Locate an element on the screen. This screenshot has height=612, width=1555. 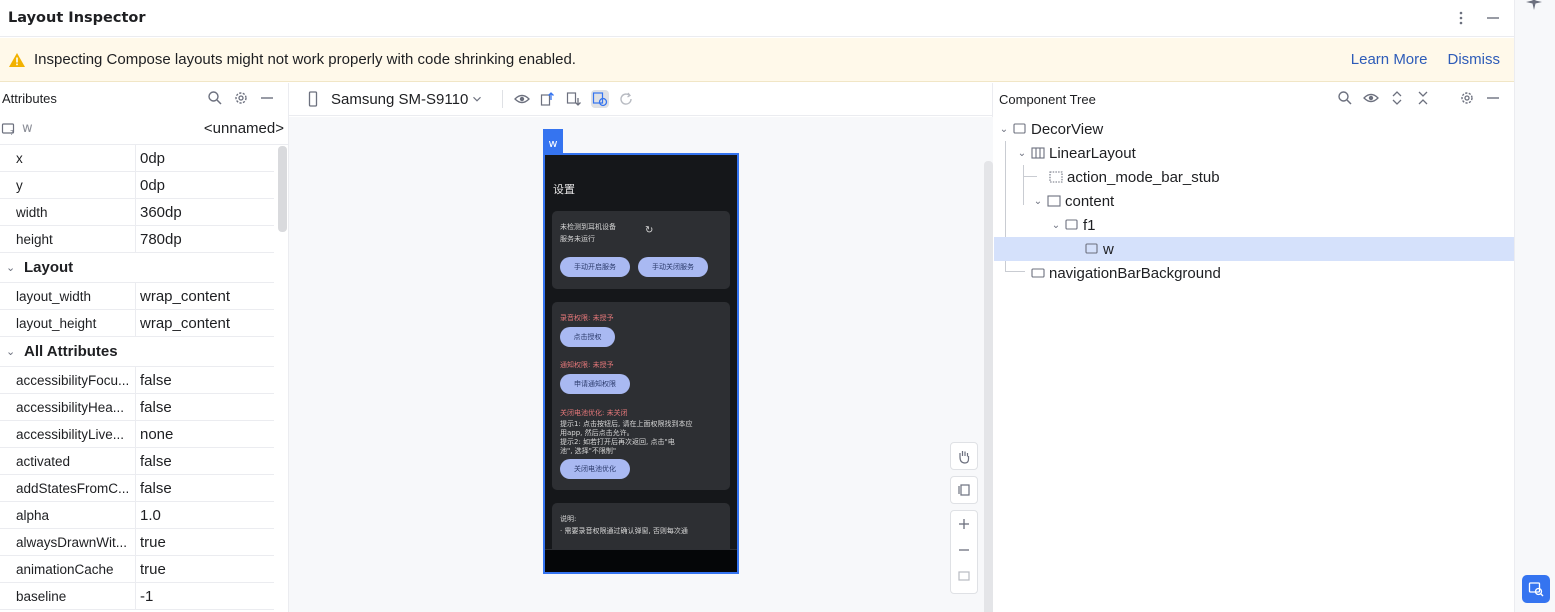
canvas-scrollbar is located at coordinates (988, 386).